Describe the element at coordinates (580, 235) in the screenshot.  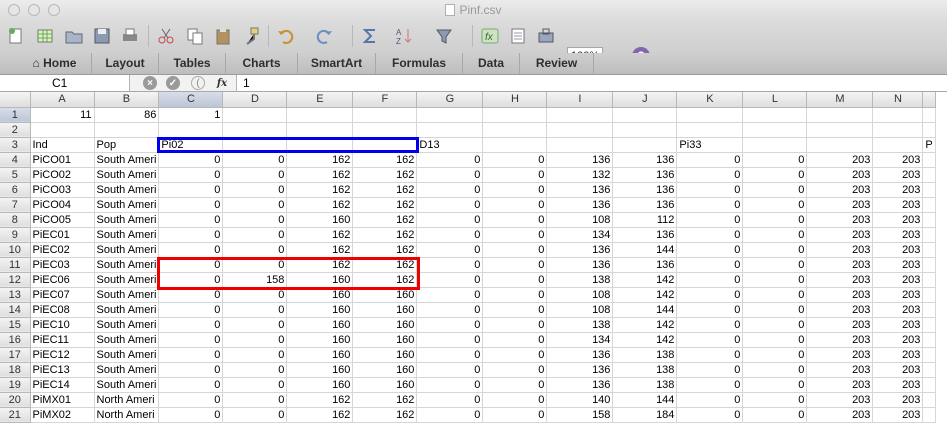
I see `cell: 134` at that location.